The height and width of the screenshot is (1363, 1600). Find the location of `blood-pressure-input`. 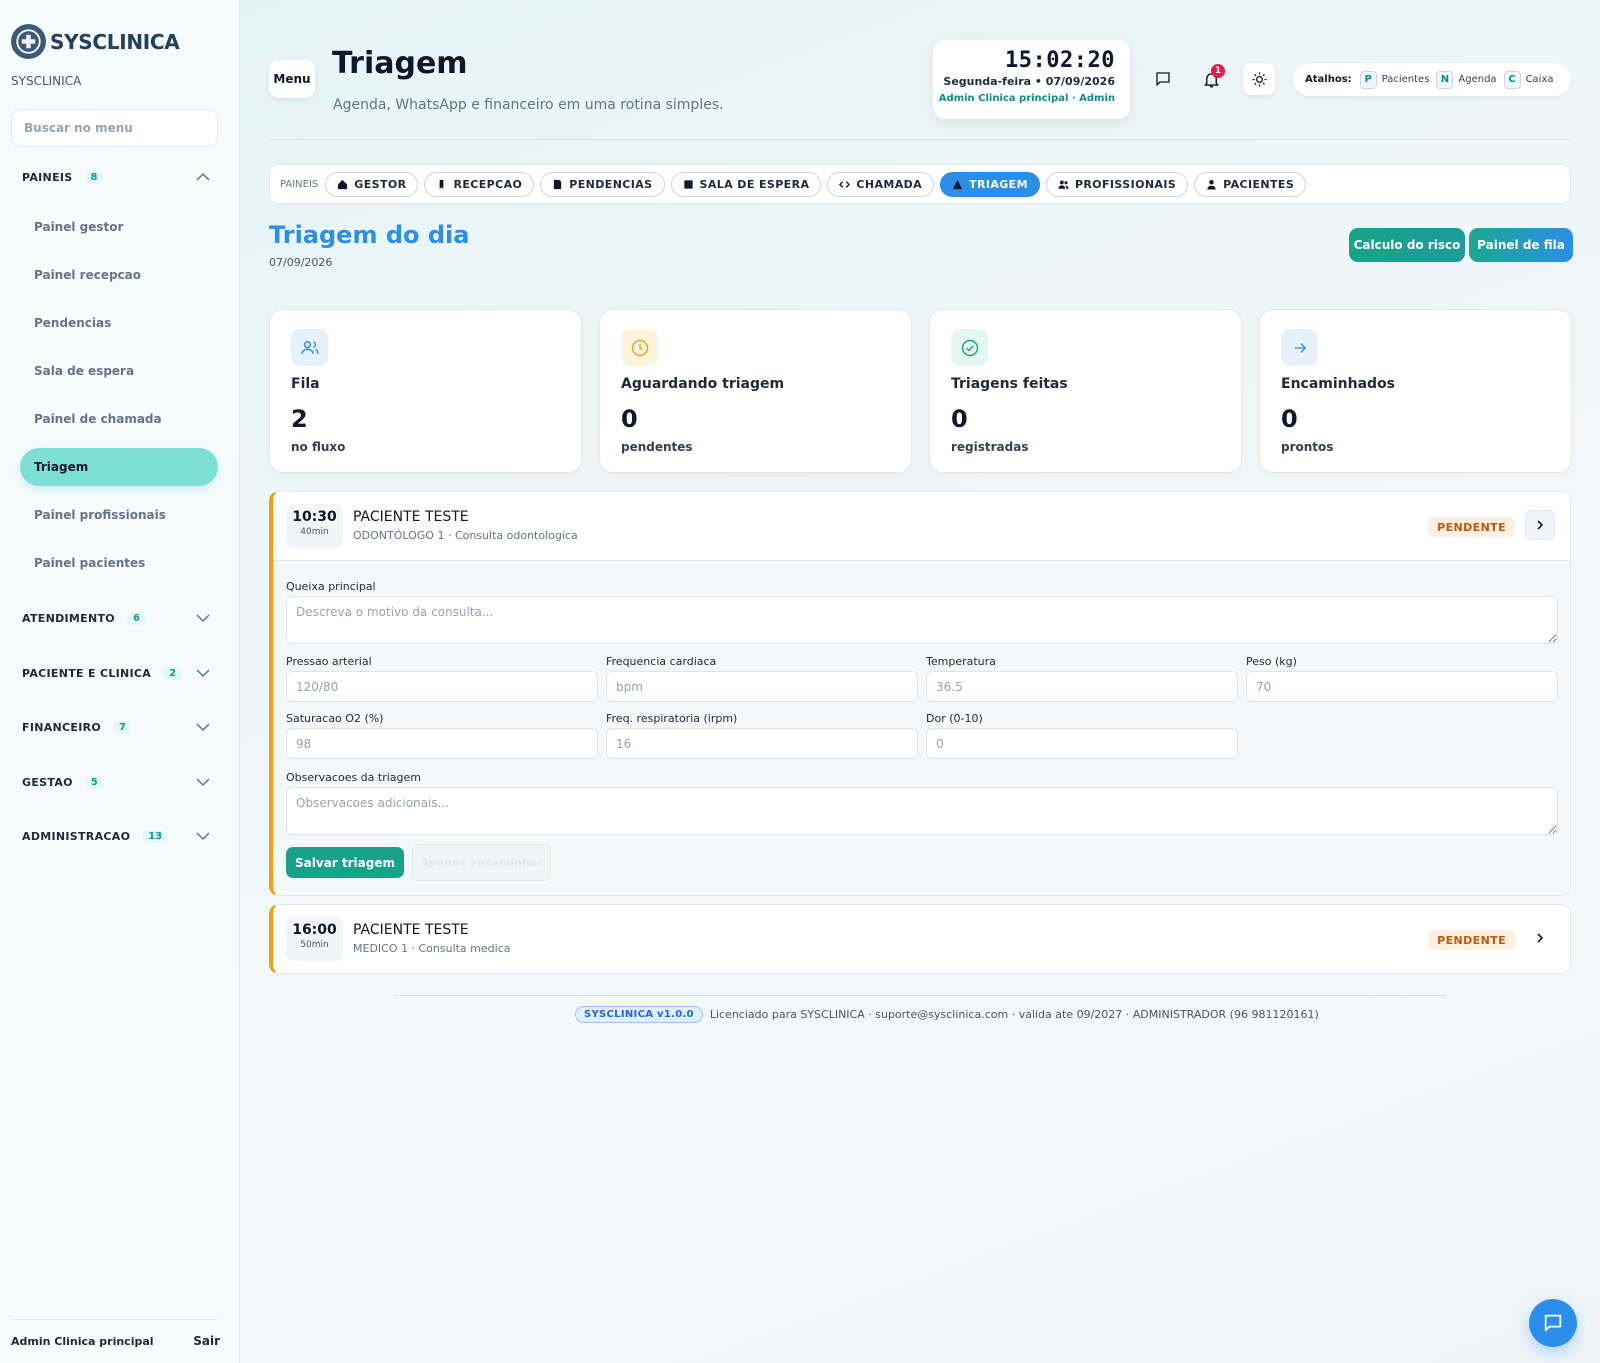

blood-pressure-input is located at coordinates (442, 686).